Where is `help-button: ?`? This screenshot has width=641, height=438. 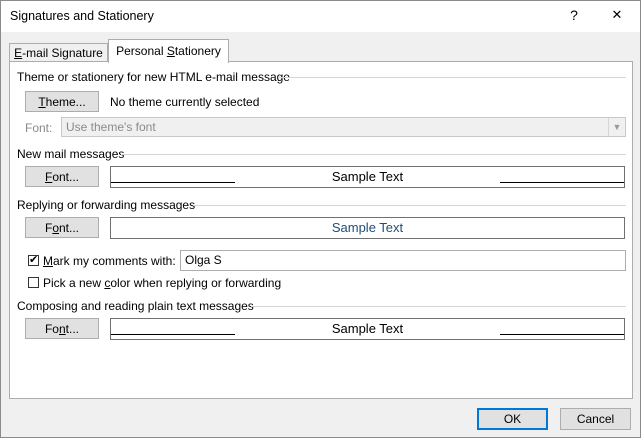 help-button: ? is located at coordinates (574, 15).